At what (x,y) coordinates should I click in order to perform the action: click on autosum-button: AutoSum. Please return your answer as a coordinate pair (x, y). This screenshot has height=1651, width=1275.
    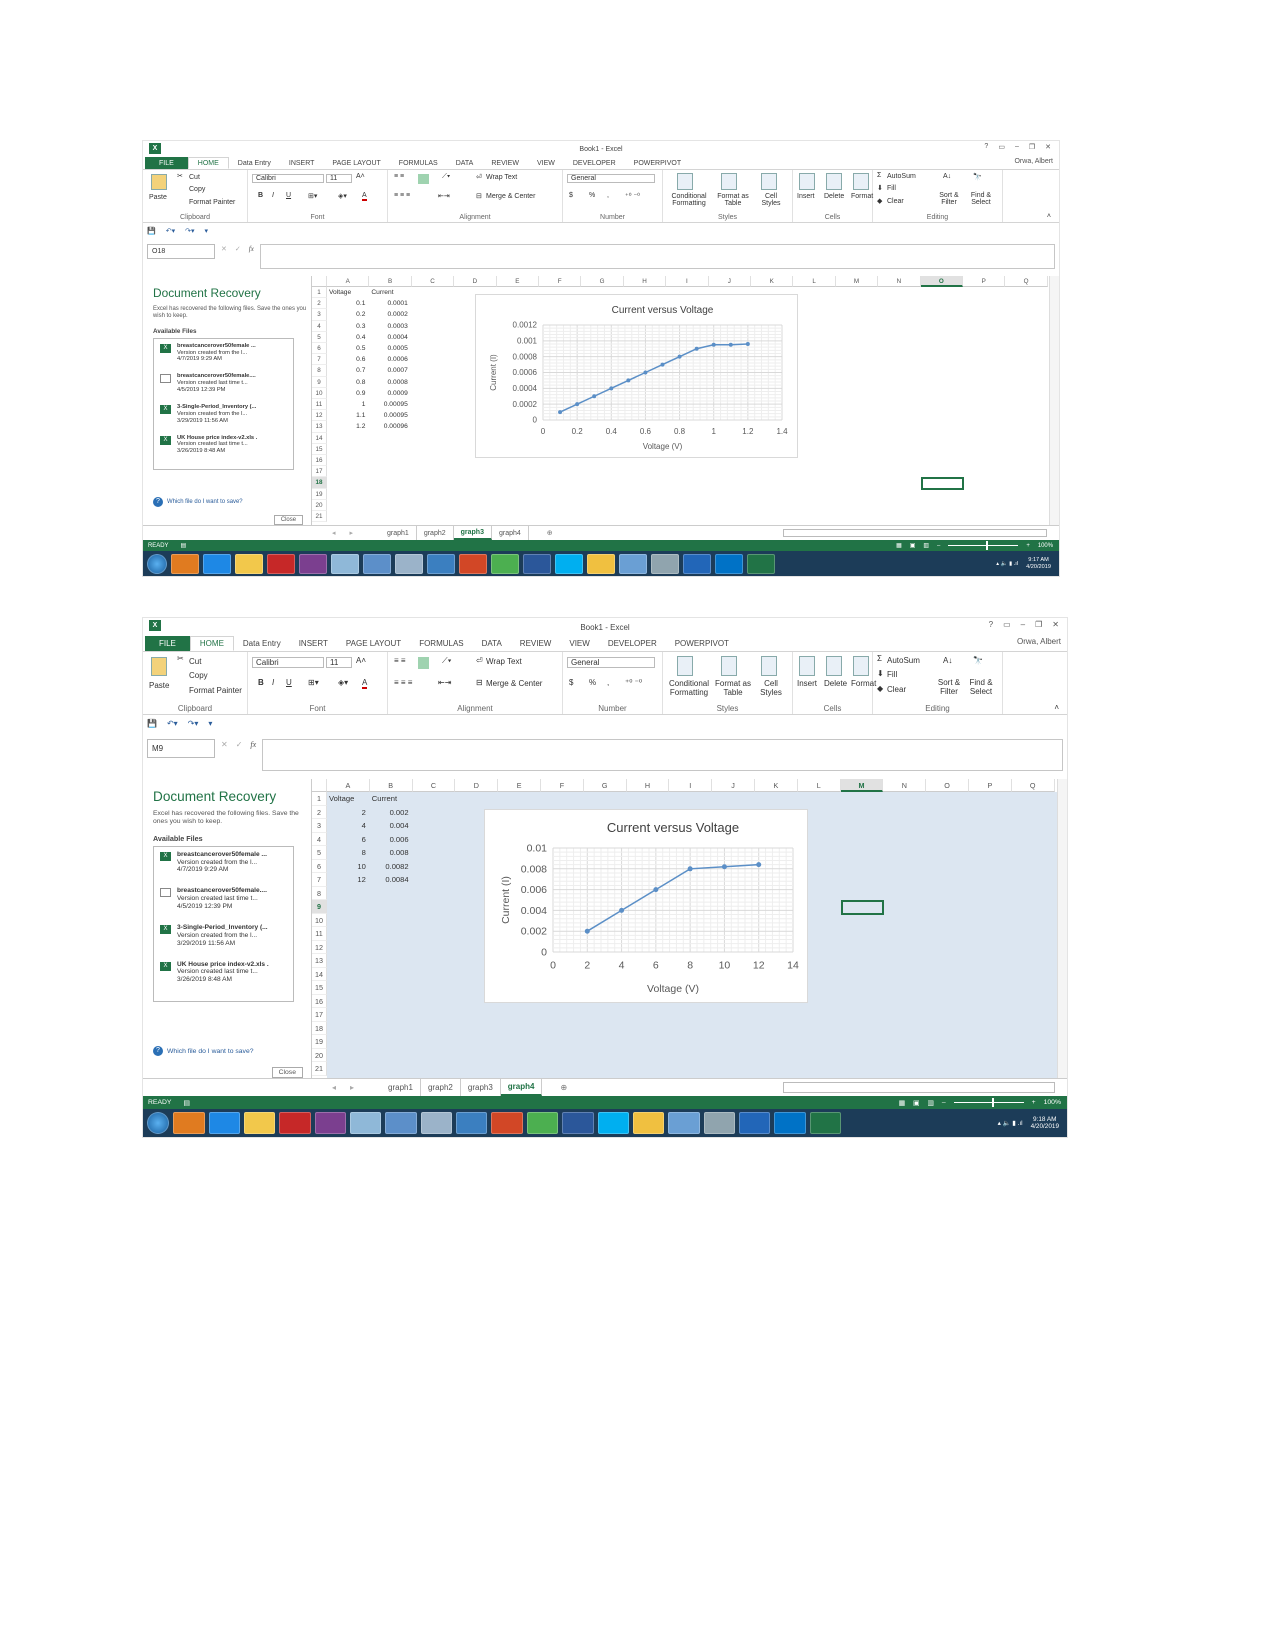
    Looking at the image, I should click on (903, 660).